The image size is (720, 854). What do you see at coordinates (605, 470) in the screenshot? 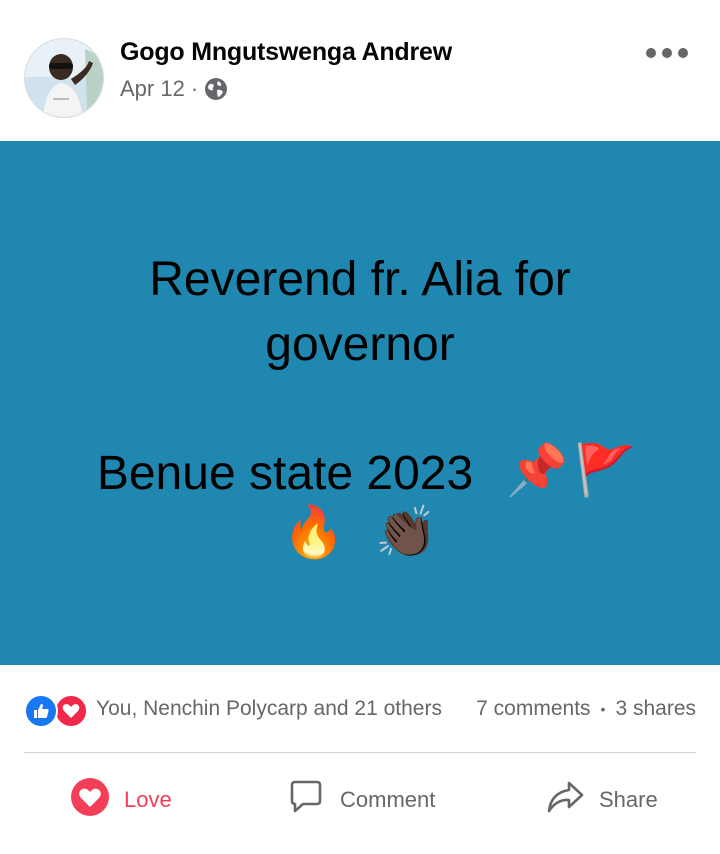
I see `flag-emoji: 🚩` at bounding box center [605, 470].